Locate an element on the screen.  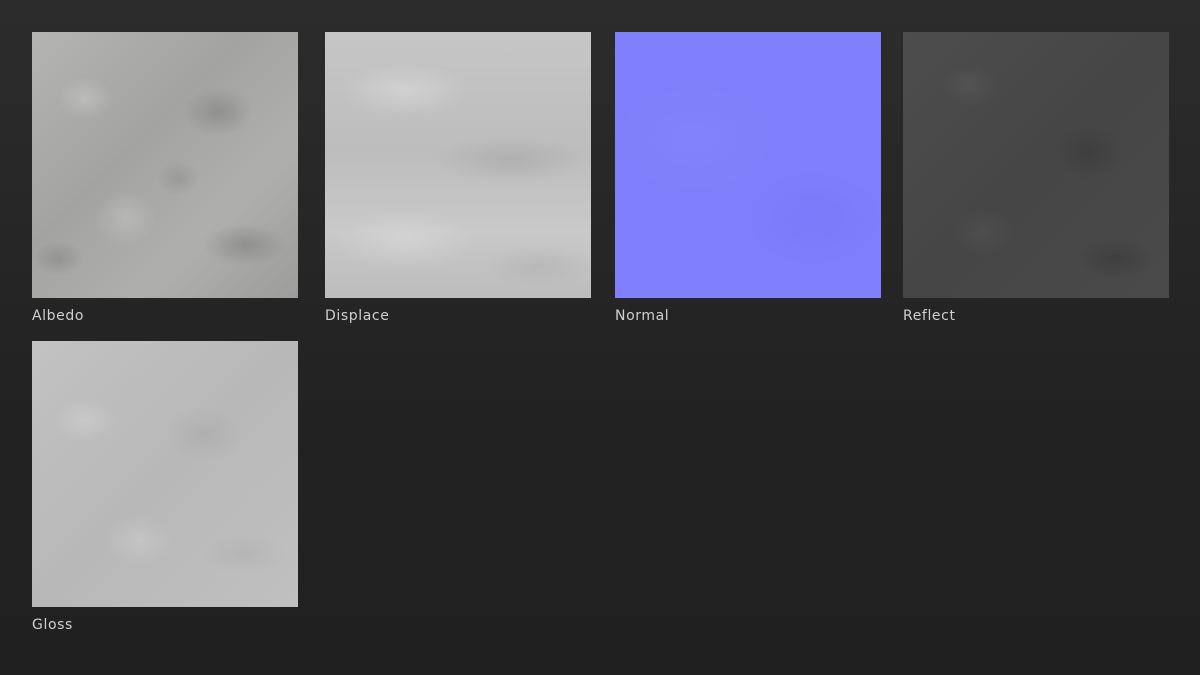
texture-label-reflect: Reflect is located at coordinates (929, 316).